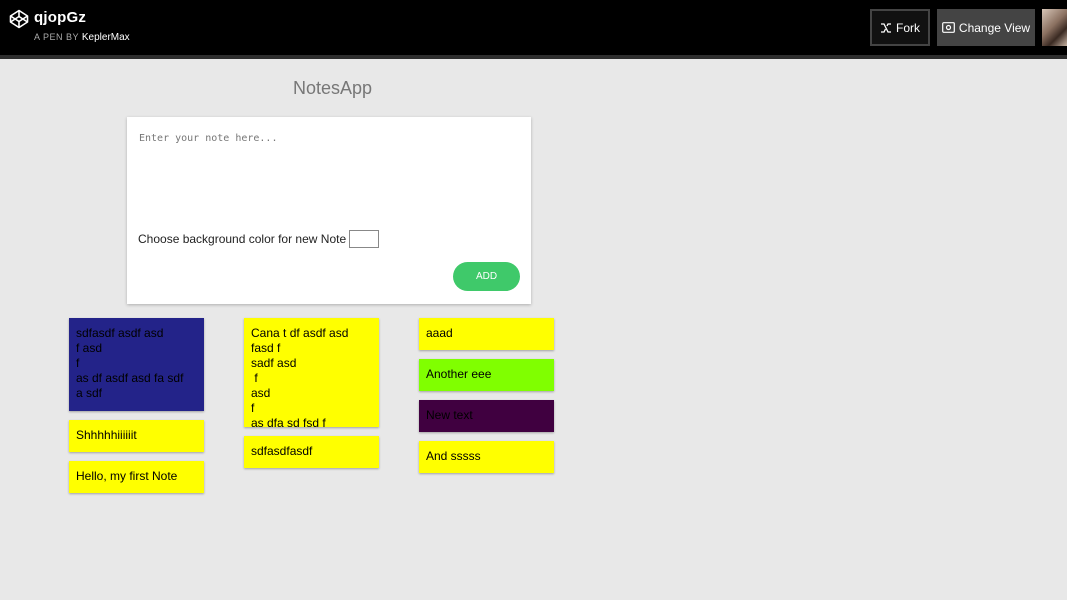 Image resolution: width=1067 pixels, height=600 pixels. Describe the element at coordinates (486, 375) in the screenshot. I see `note-item: Another eee` at that location.